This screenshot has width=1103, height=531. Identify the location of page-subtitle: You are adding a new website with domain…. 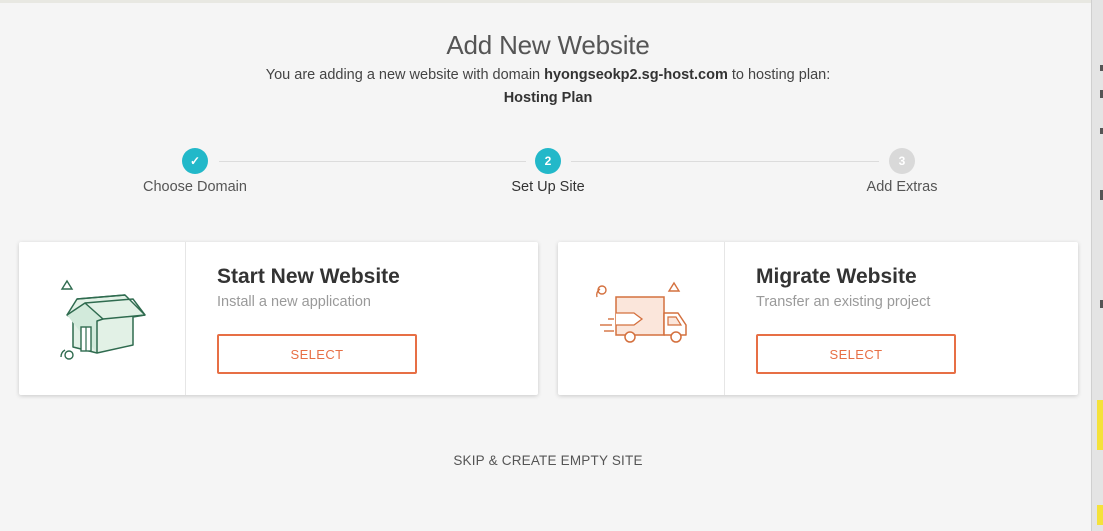
(548, 75).